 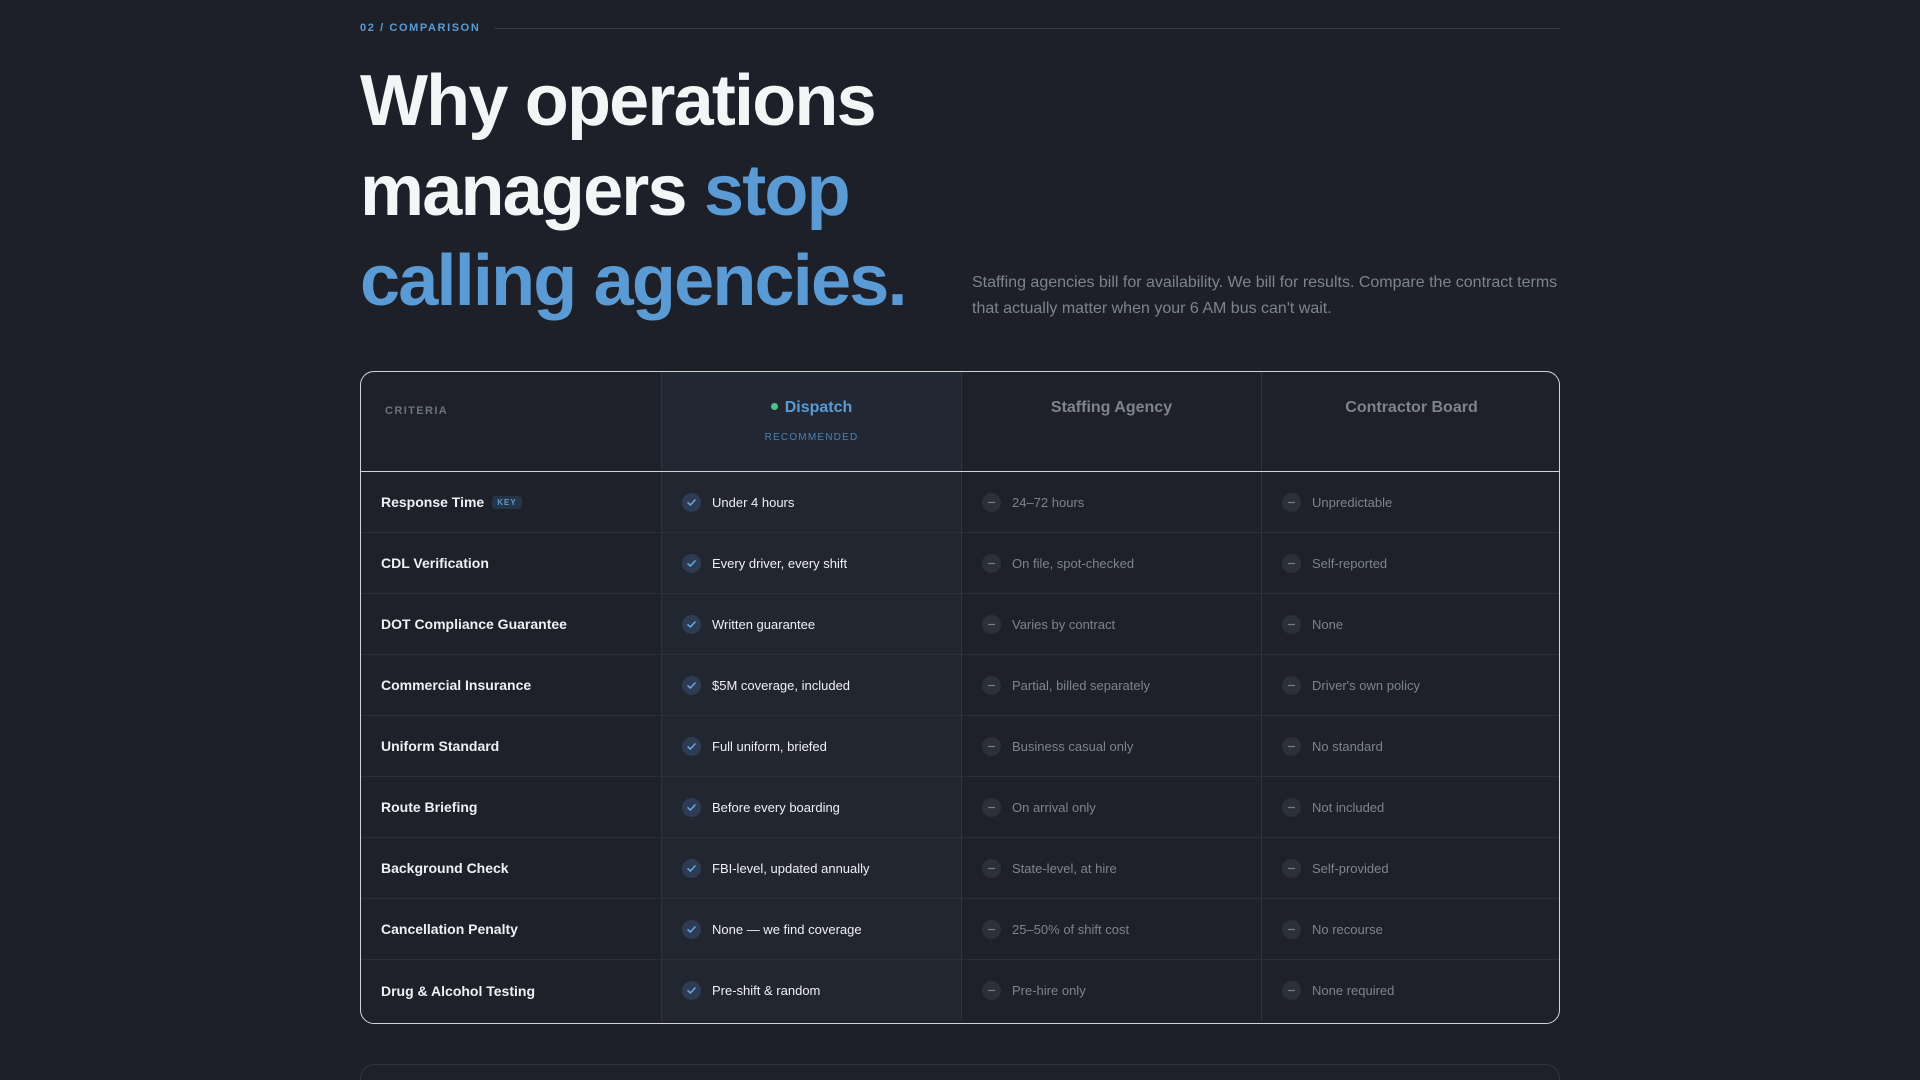 What do you see at coordinates (511, 746) in the screenshot?
I see `criterion-cell: Uniform Standard` at bounding box center [511, 746].